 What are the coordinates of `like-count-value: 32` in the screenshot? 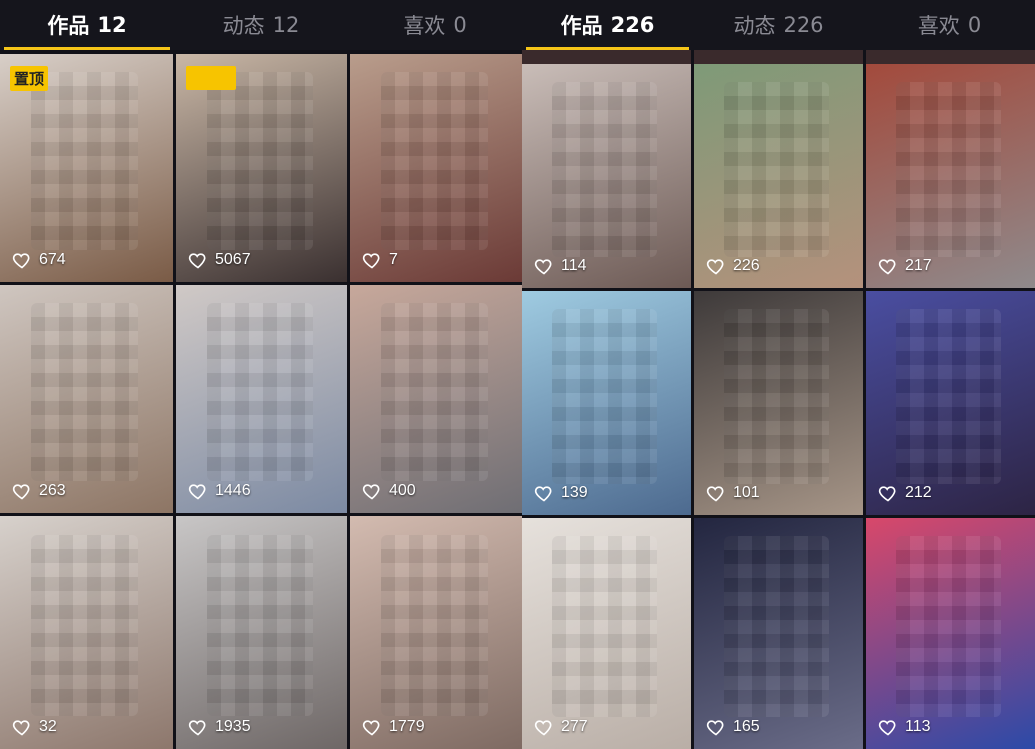 It's located at (48, 726).